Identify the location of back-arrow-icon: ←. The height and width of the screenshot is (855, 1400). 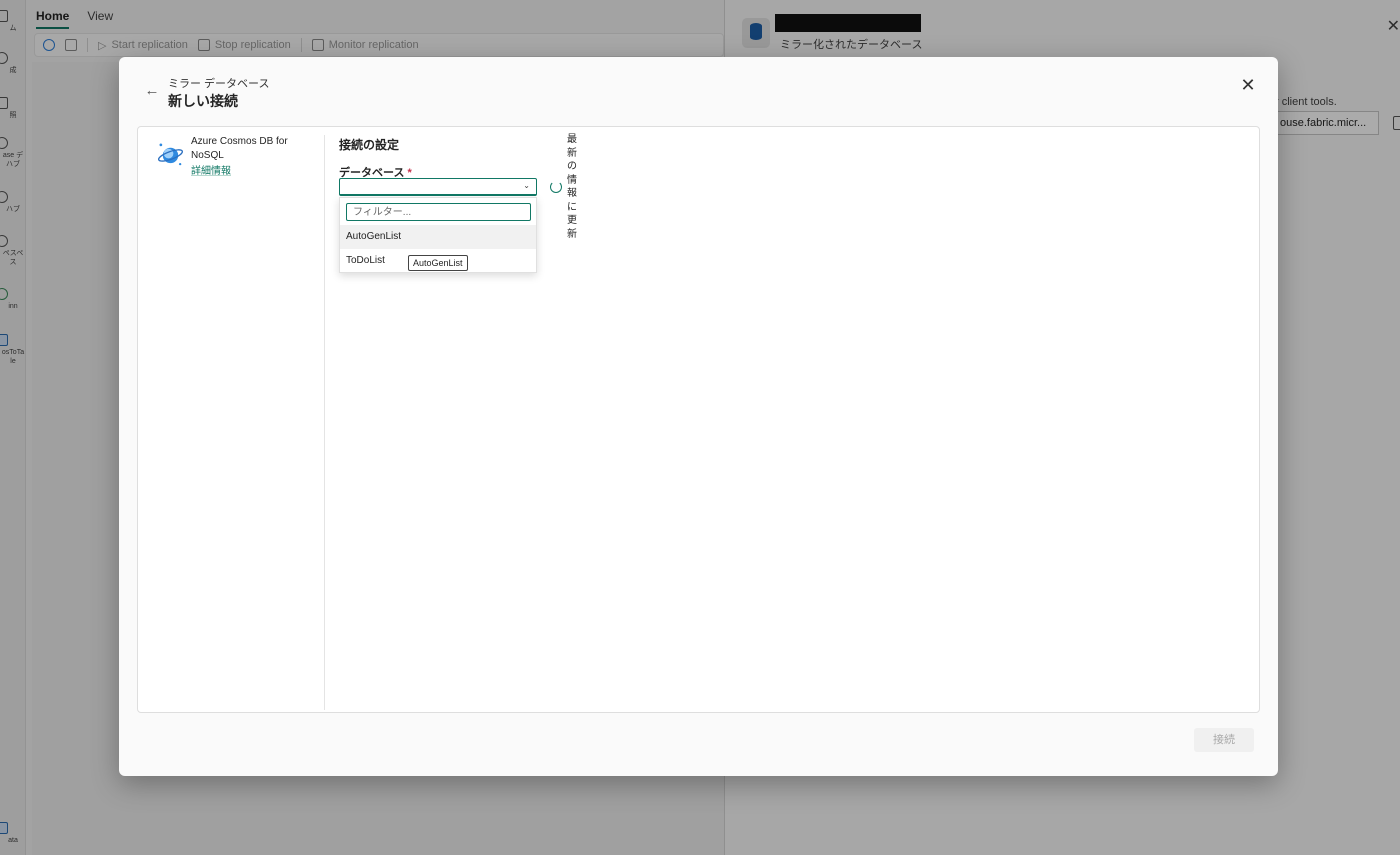
(152, 91).